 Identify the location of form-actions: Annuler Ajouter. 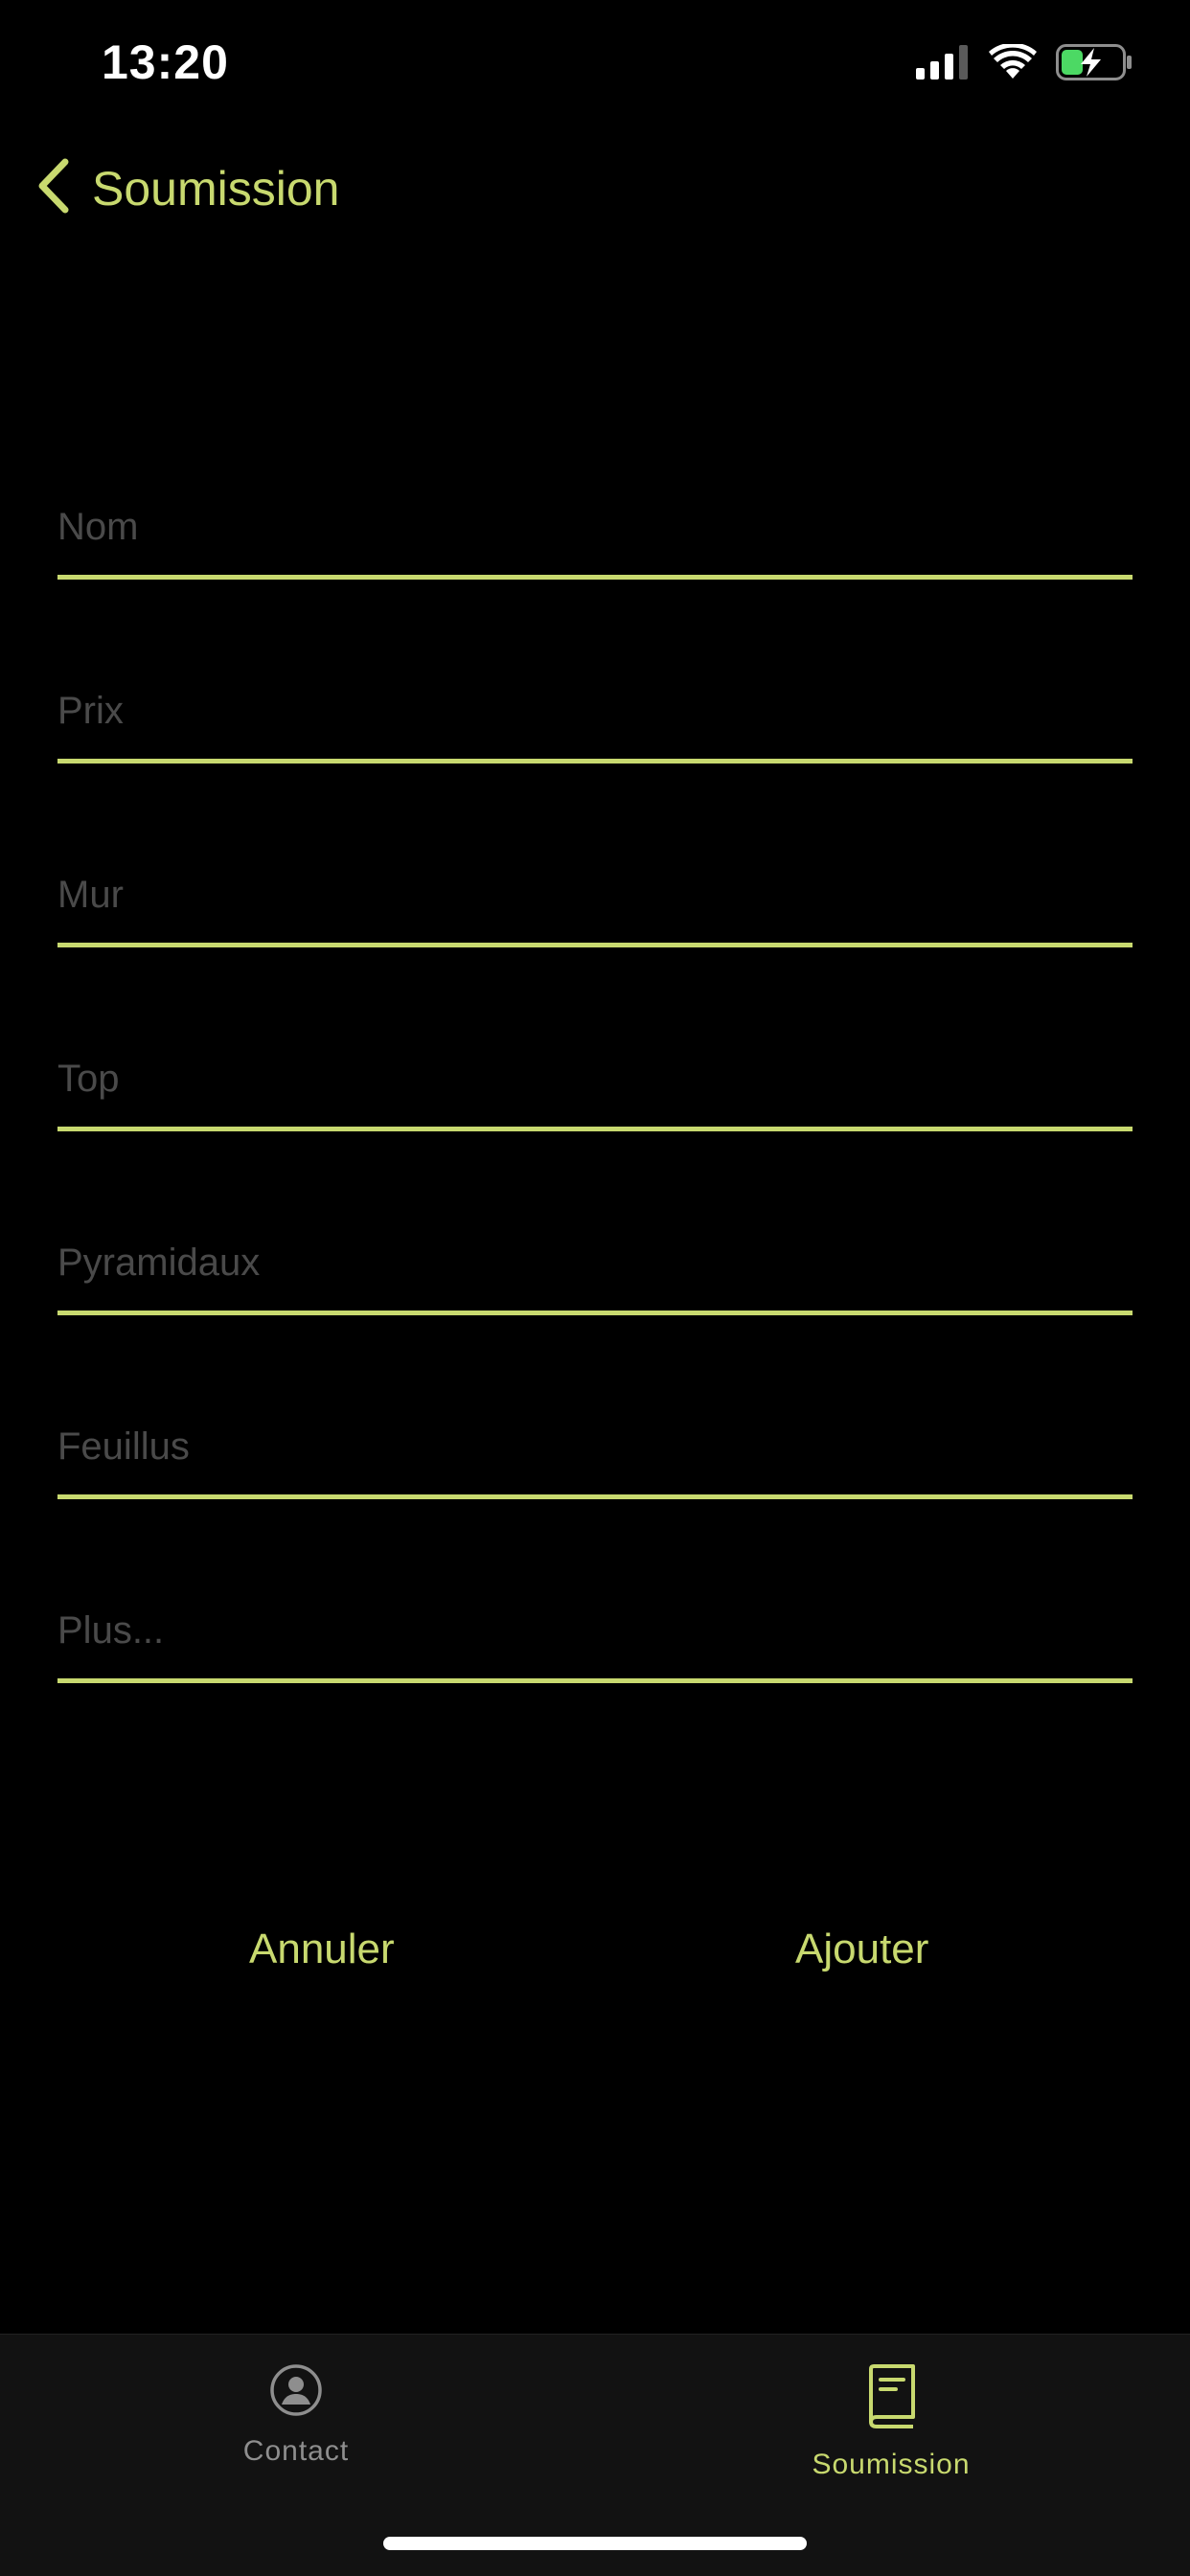
(595, 1959).